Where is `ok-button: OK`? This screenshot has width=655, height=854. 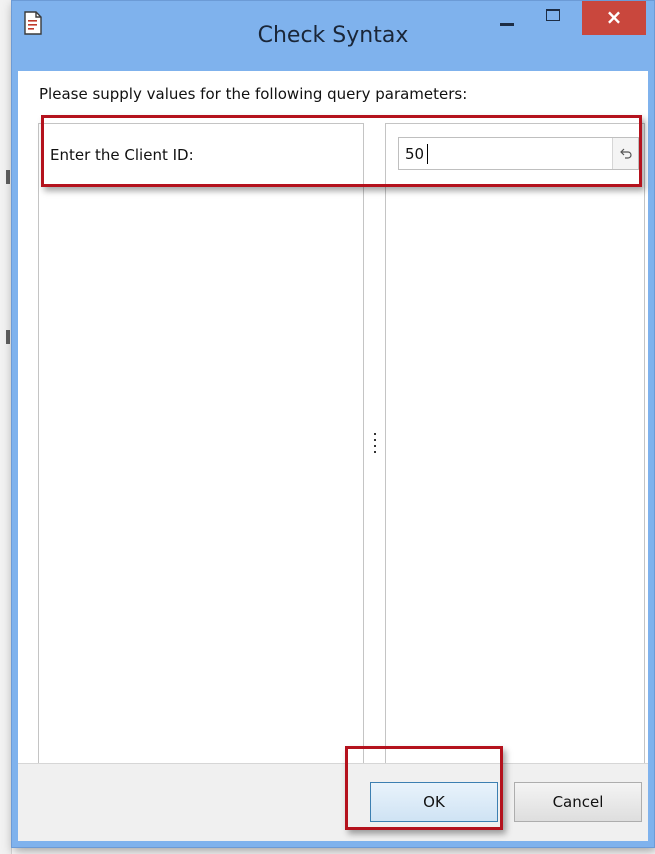 ok-button: OK is located at coordinates (434, 802).